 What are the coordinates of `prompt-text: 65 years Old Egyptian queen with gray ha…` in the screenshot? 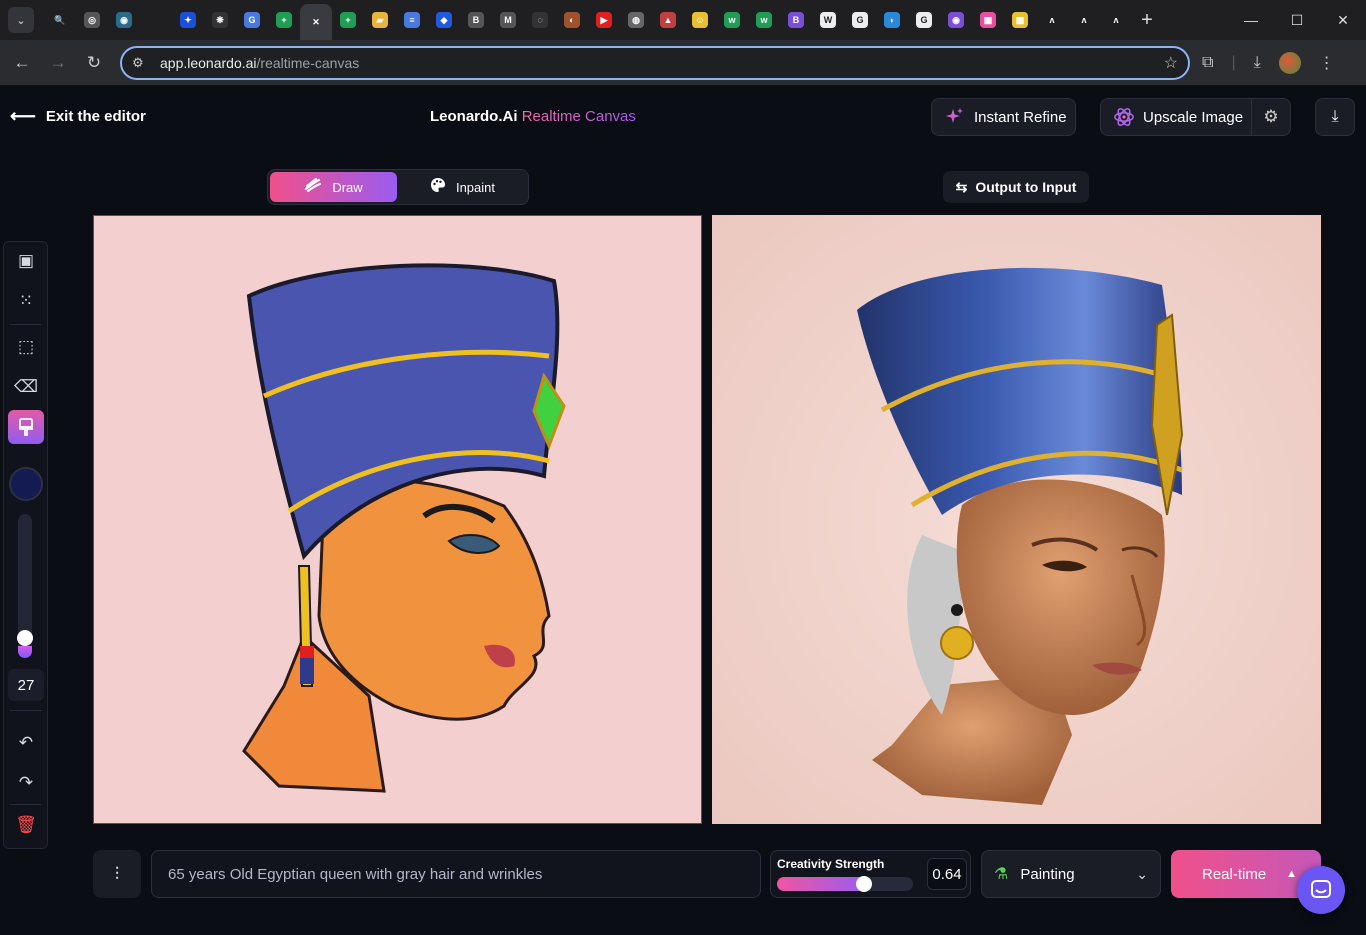 It's located at (355, 874).